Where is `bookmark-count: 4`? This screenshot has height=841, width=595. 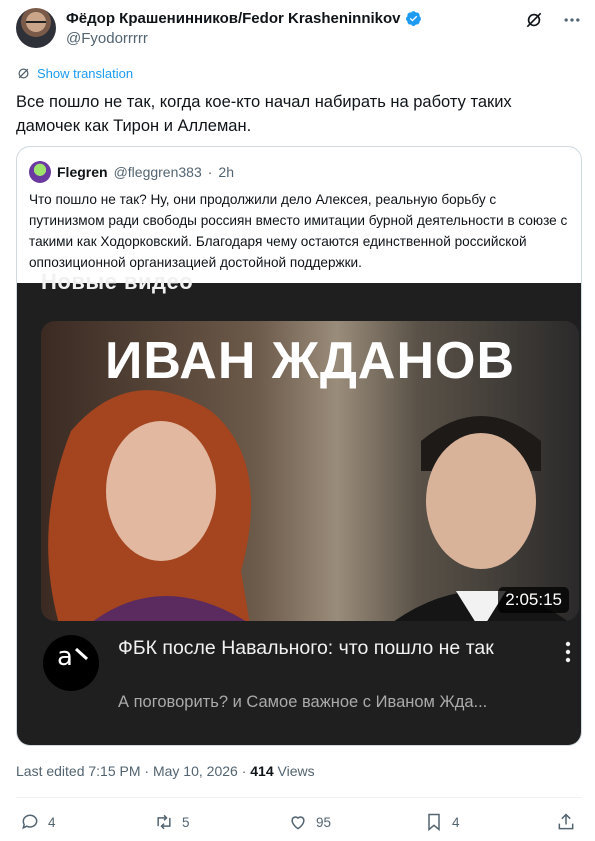 bookmark-count: 4 is located at coordinates (456, 822).